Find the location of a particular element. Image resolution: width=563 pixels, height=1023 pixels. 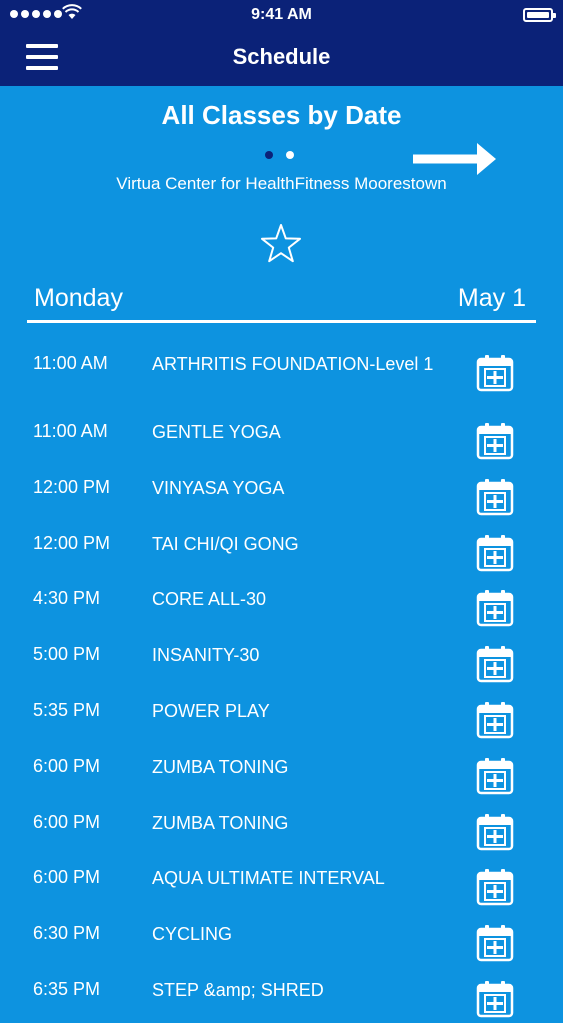

class-name: POWER PLAY is located at coordinates (211, 710).